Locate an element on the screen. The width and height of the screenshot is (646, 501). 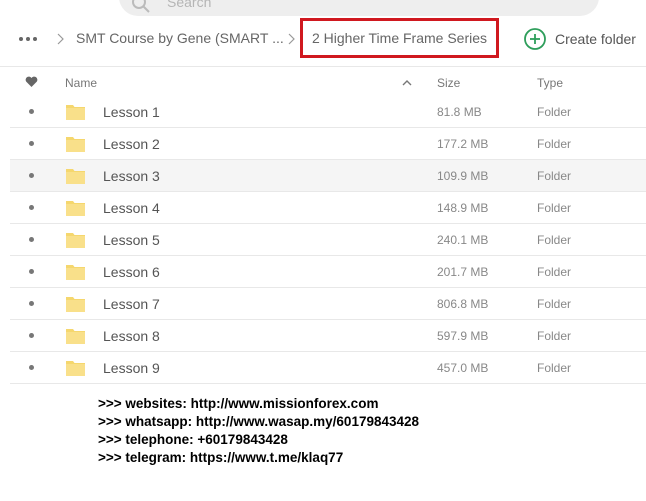
row-name: Lesson 4 is located at coordinates (131, 208).